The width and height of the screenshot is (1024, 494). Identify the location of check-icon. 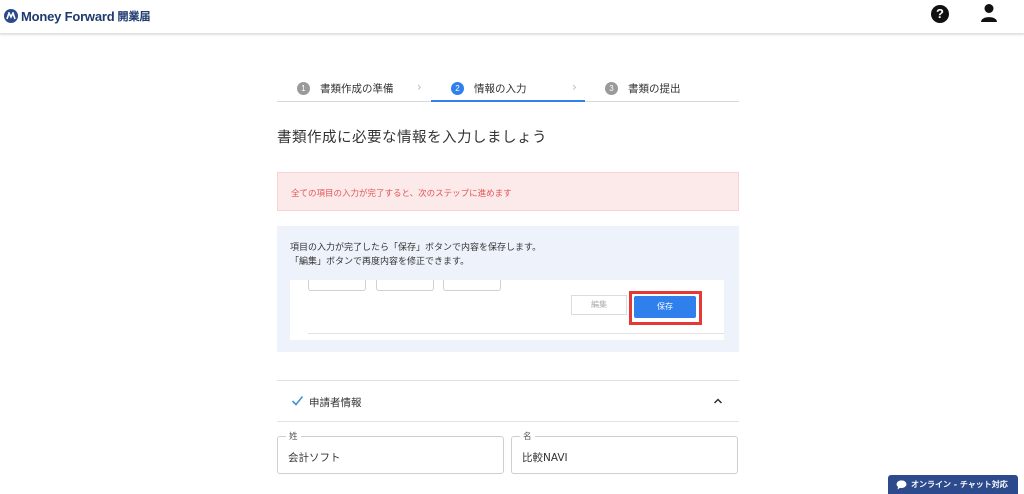
(297, 400).